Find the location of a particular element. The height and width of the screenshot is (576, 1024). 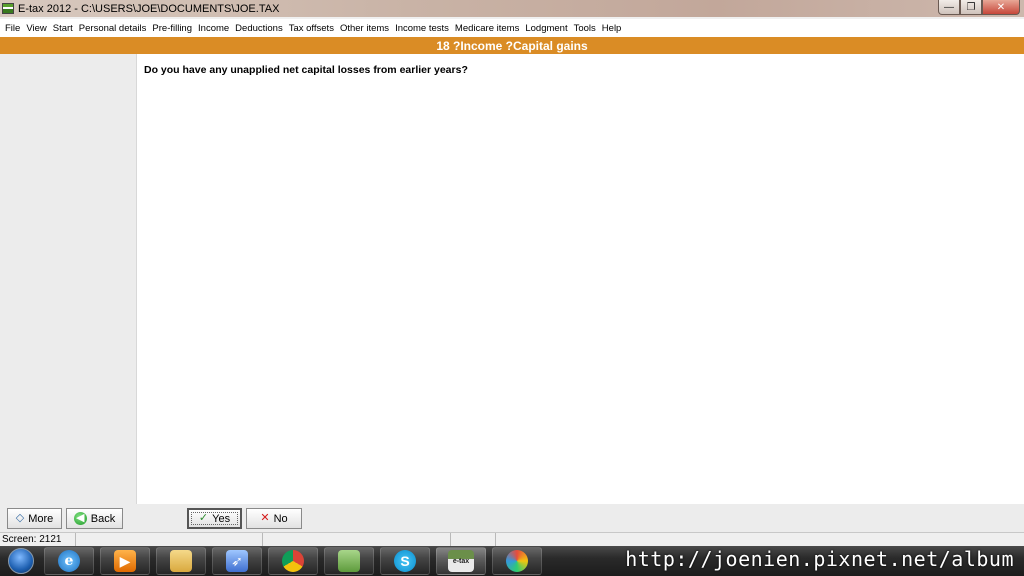

taskbar-internet-explorer: e is located at coordinates (69, 561).